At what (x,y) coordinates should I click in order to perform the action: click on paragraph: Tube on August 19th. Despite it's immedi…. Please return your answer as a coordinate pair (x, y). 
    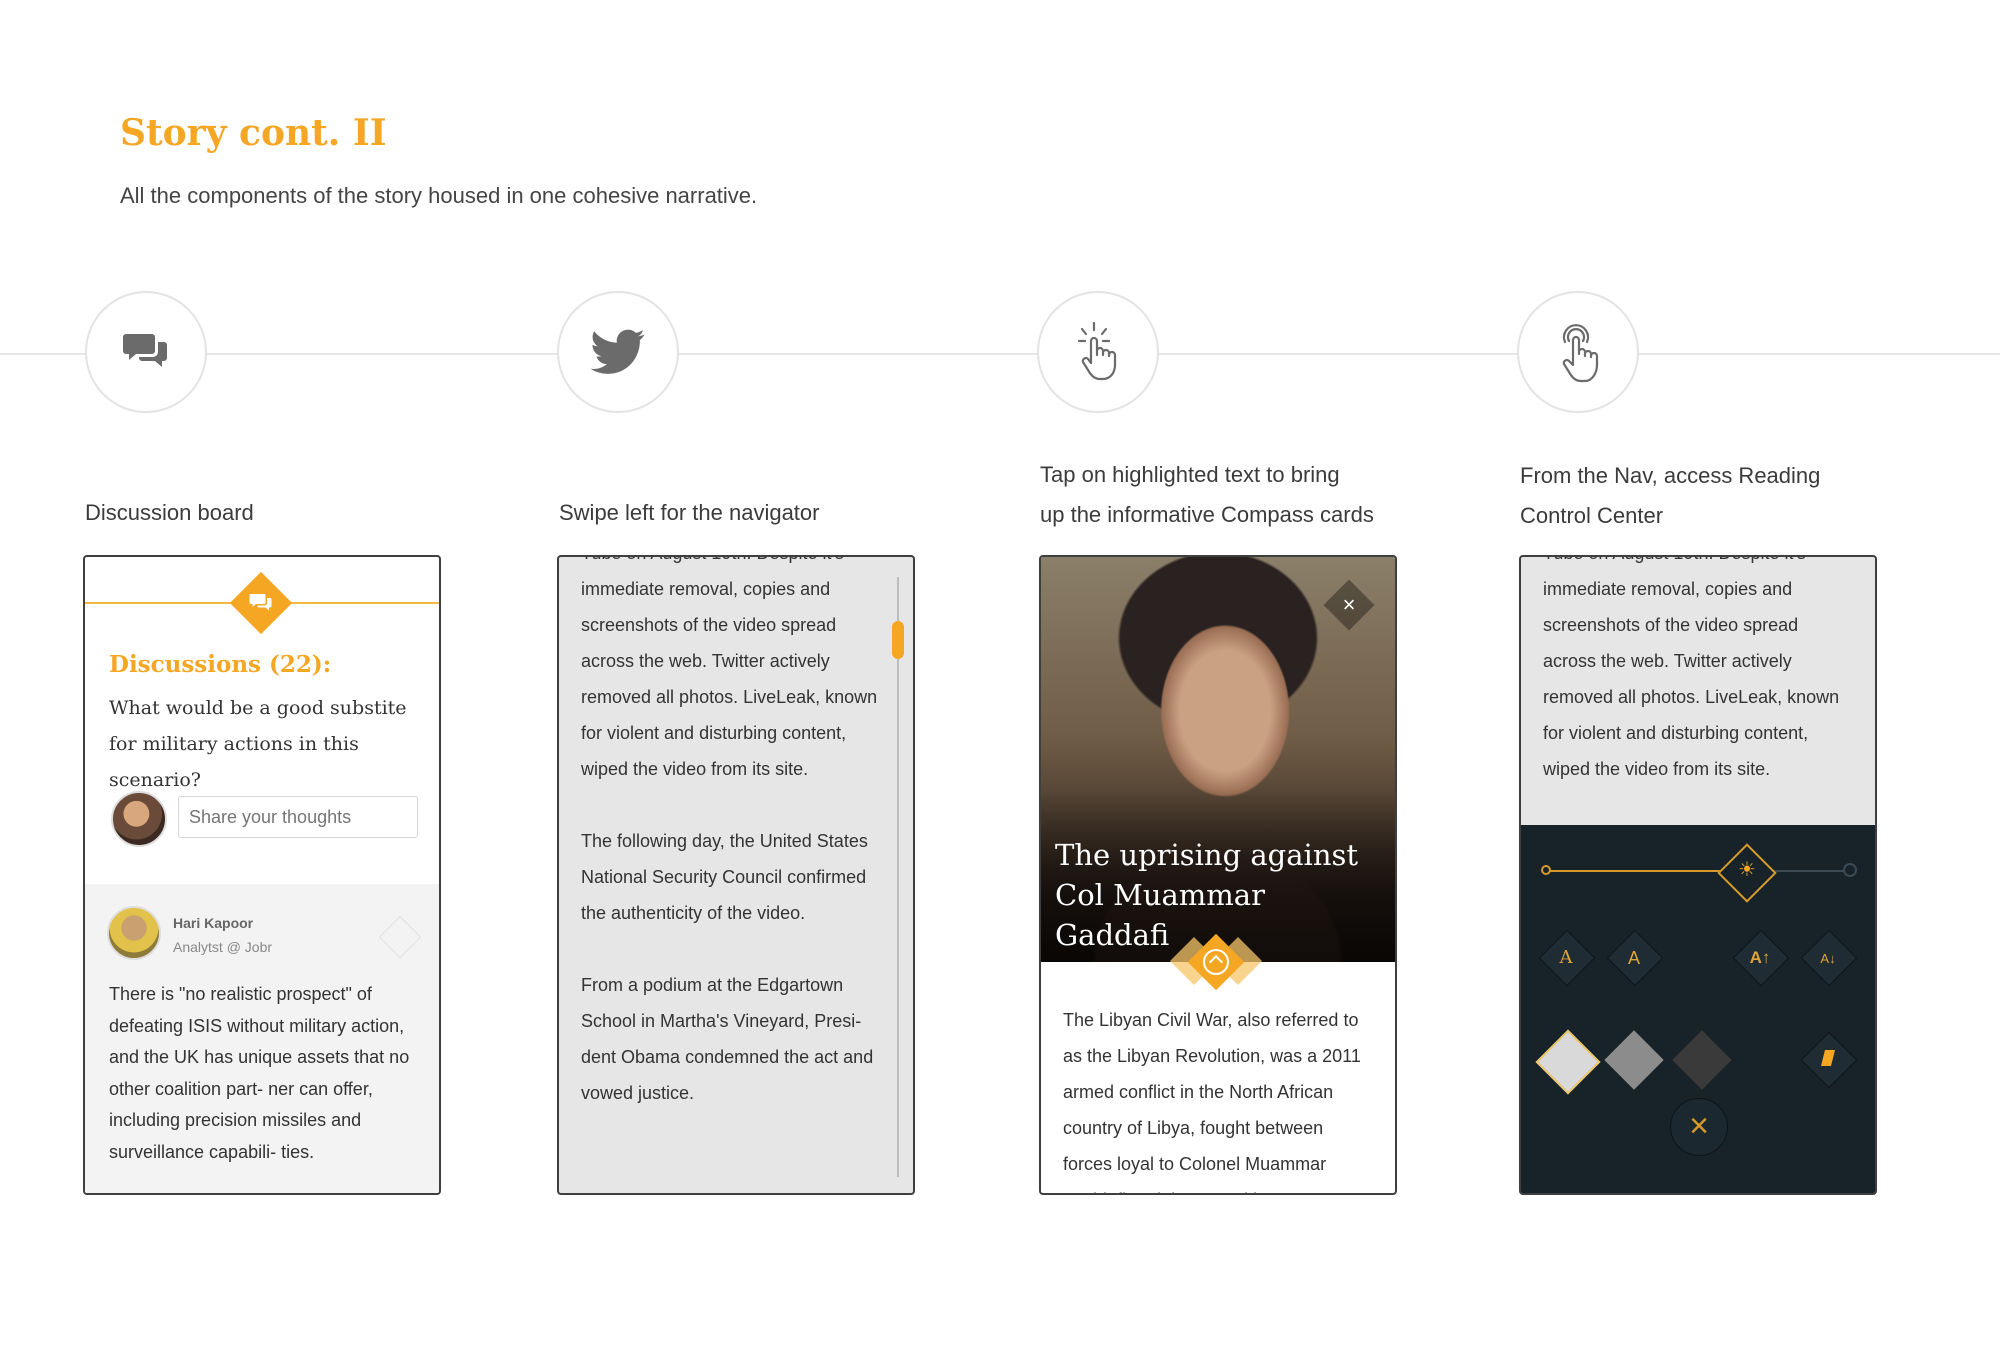
    Looking at the image, I should click on (729, 668).